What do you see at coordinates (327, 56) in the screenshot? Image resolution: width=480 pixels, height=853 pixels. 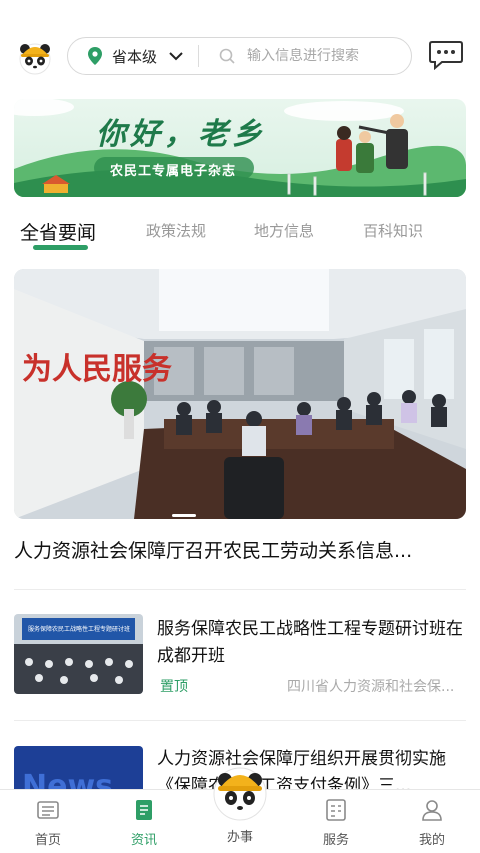 I see `search-input` at bounding box center [327, 56].